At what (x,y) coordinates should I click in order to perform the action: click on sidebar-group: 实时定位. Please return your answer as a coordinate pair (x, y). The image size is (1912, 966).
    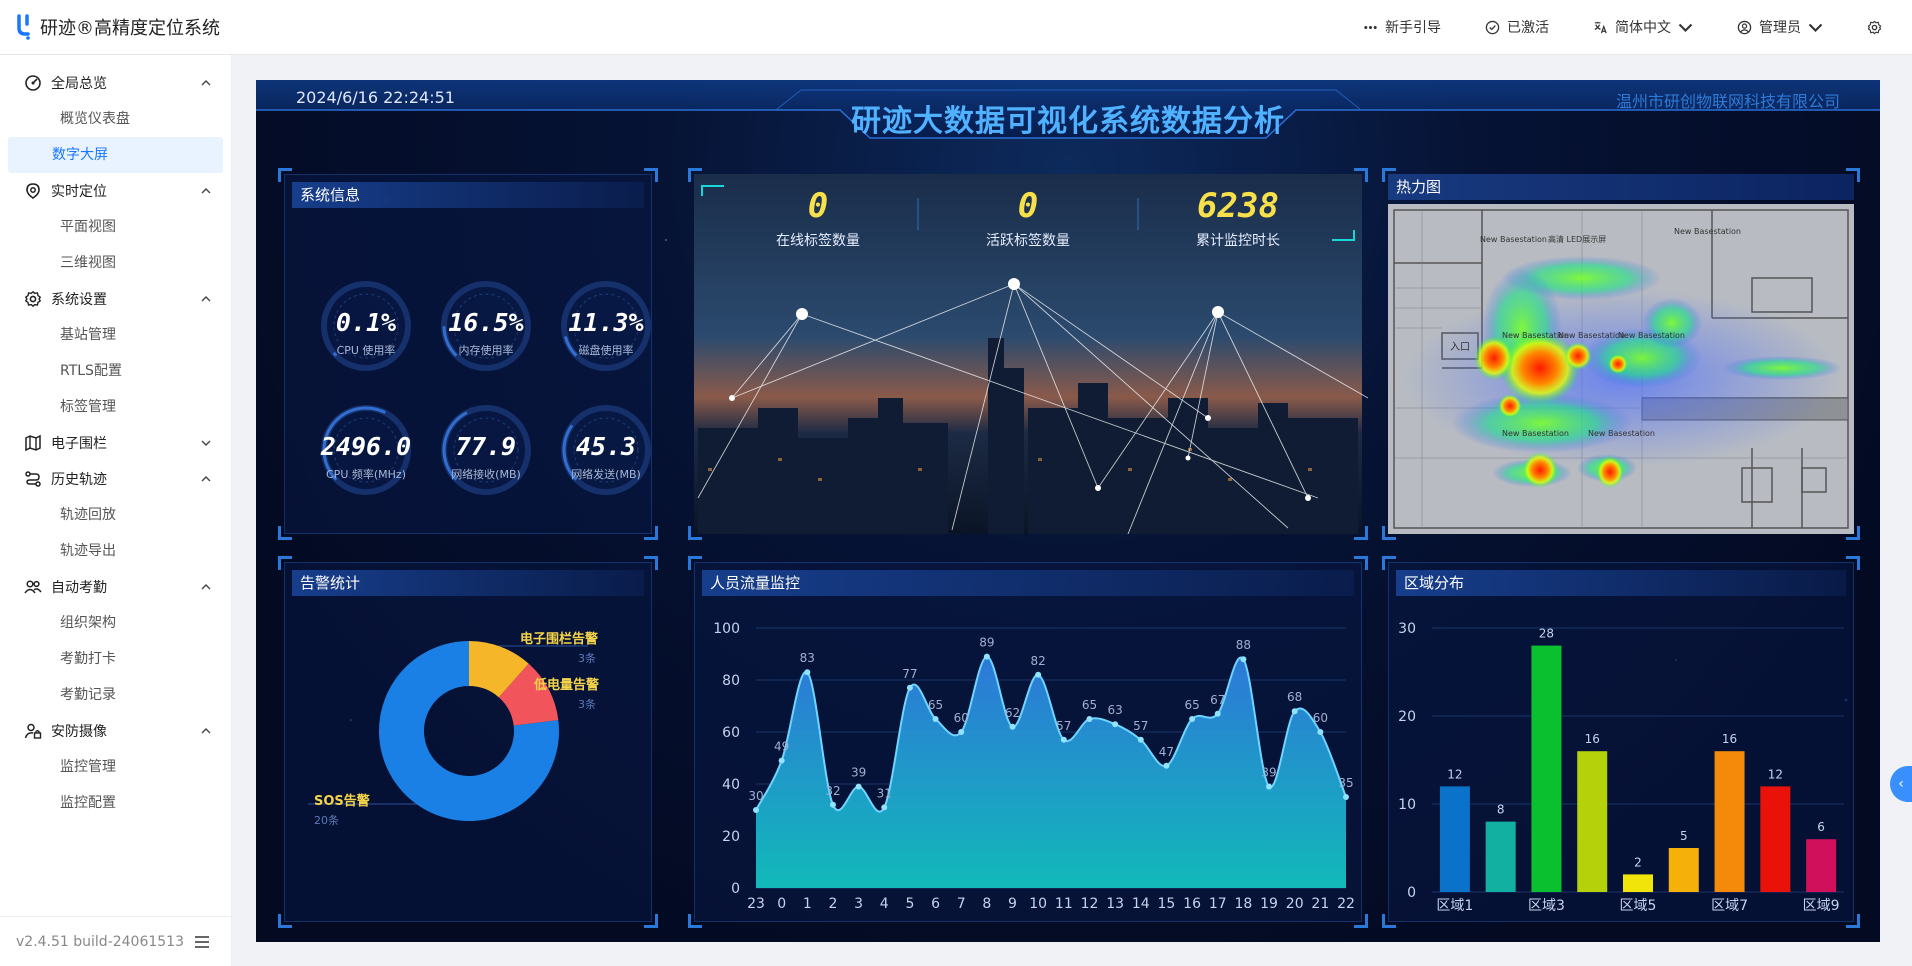
    Looking at the image, I should click on (115, 191).